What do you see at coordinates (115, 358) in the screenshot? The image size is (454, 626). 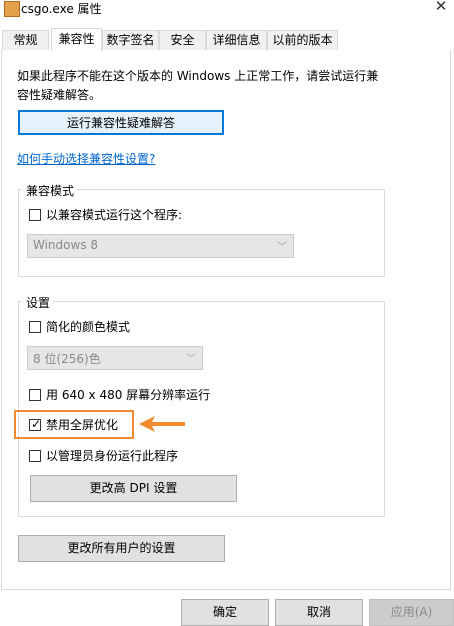 I see `color-depth-select: 8 位(256)色 ﹀` at bounding box center [115, 358].